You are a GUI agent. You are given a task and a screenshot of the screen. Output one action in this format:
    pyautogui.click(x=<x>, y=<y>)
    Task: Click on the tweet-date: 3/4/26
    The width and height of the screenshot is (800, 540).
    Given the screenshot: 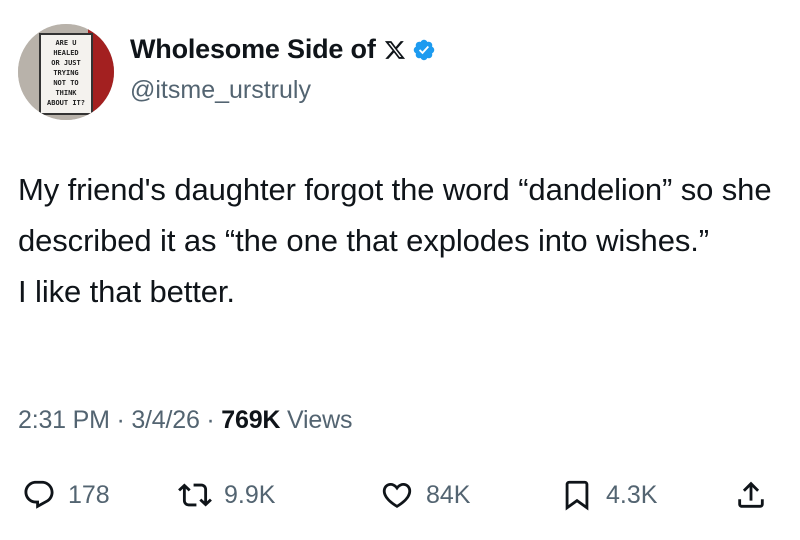 What is the action you would take?
    pyautogui.click(x=165, y=420)
    